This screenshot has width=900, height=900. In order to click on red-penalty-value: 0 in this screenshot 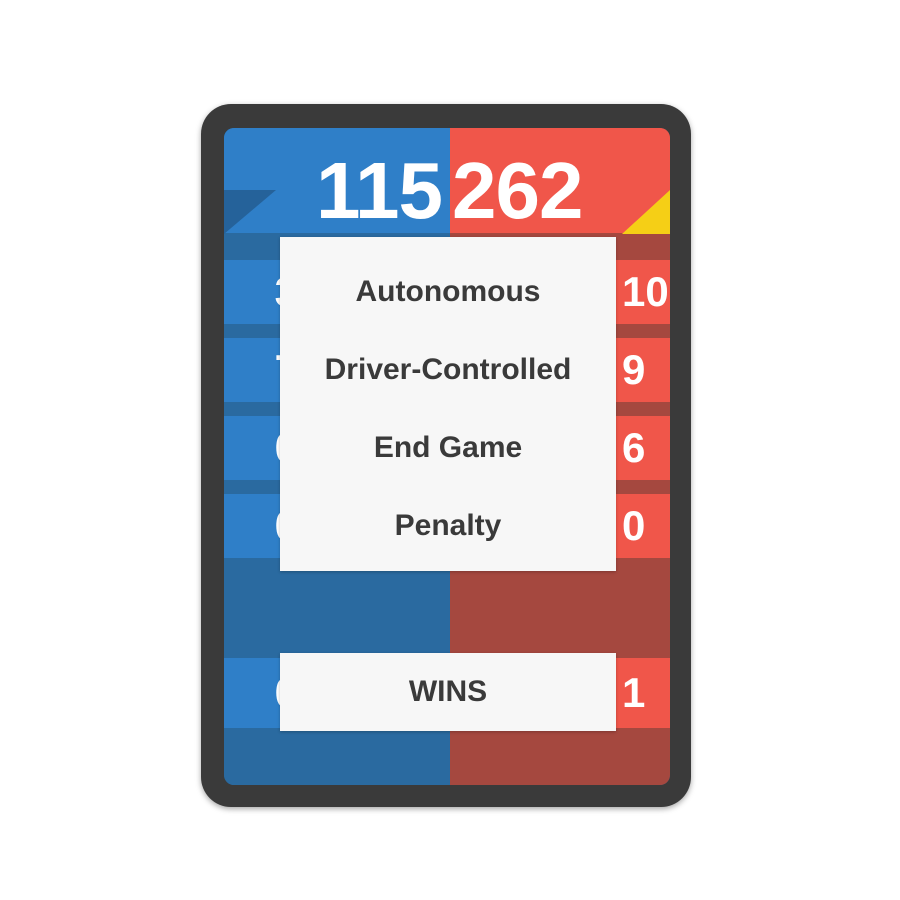, I will do `click(642, 526)`.